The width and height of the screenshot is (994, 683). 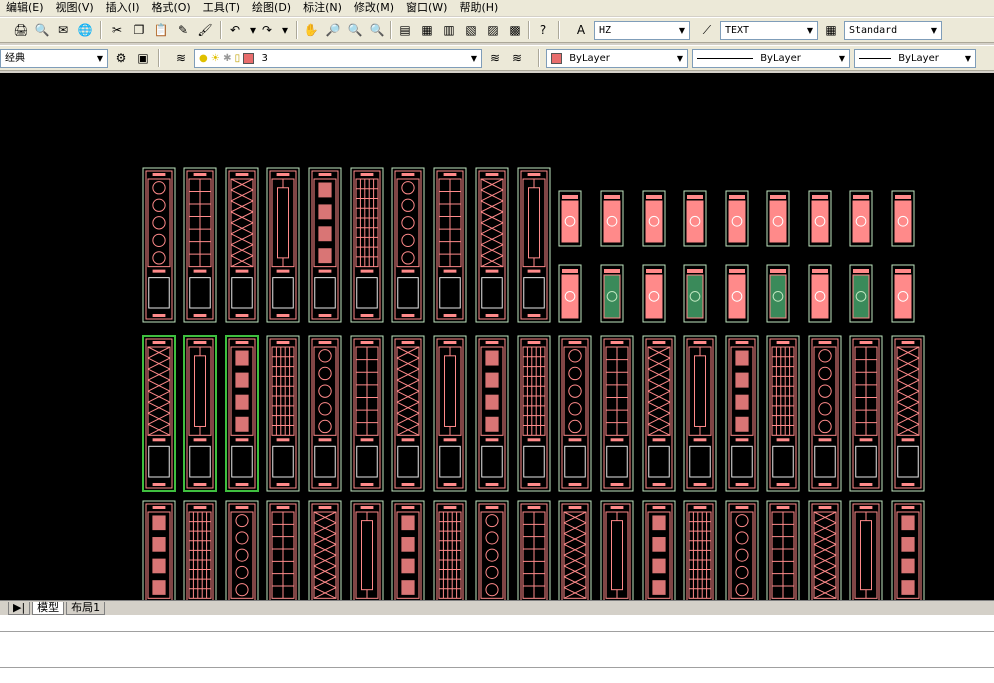 I want to click on lightbulb-icon: ●, so click(x=203, y=58).